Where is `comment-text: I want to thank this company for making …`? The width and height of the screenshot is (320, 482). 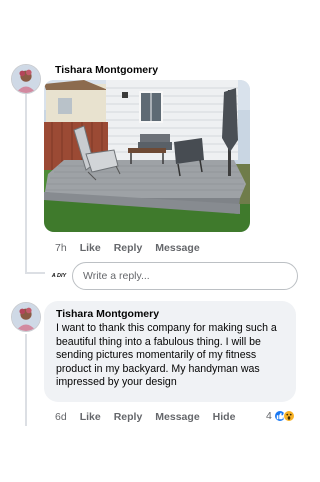
comment-text: I want to thank this company for making … is located at coordinates (166, 355).